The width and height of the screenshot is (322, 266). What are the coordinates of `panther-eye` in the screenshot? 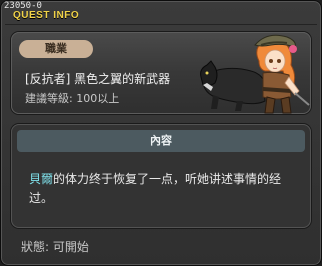 It's located at (207, 73).